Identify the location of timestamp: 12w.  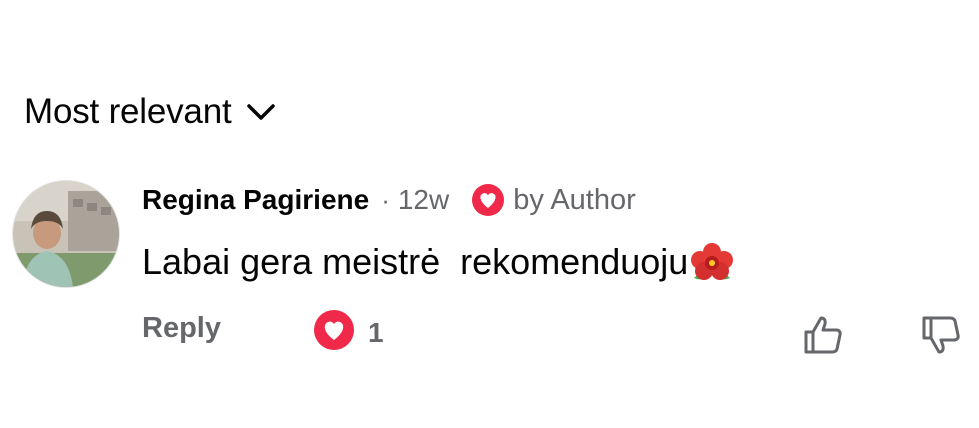
(423, 200).